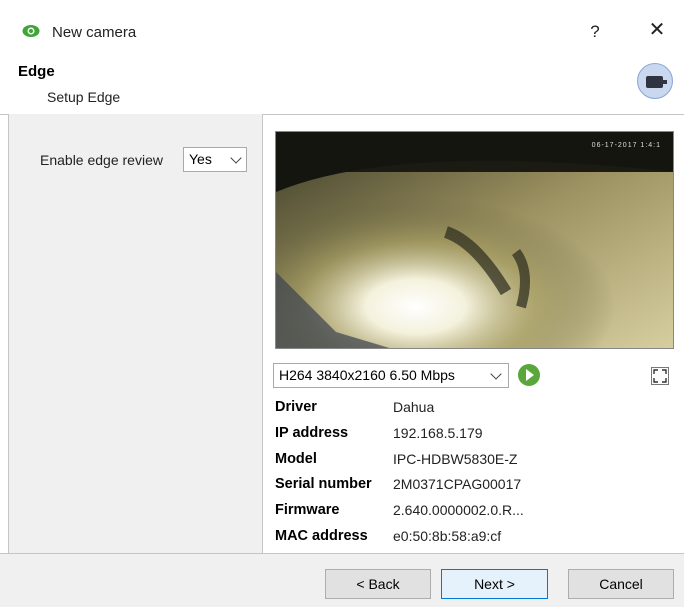 This screenshot has height=607, width=684. I want to click on window-title: New camera, so click(94, 32).